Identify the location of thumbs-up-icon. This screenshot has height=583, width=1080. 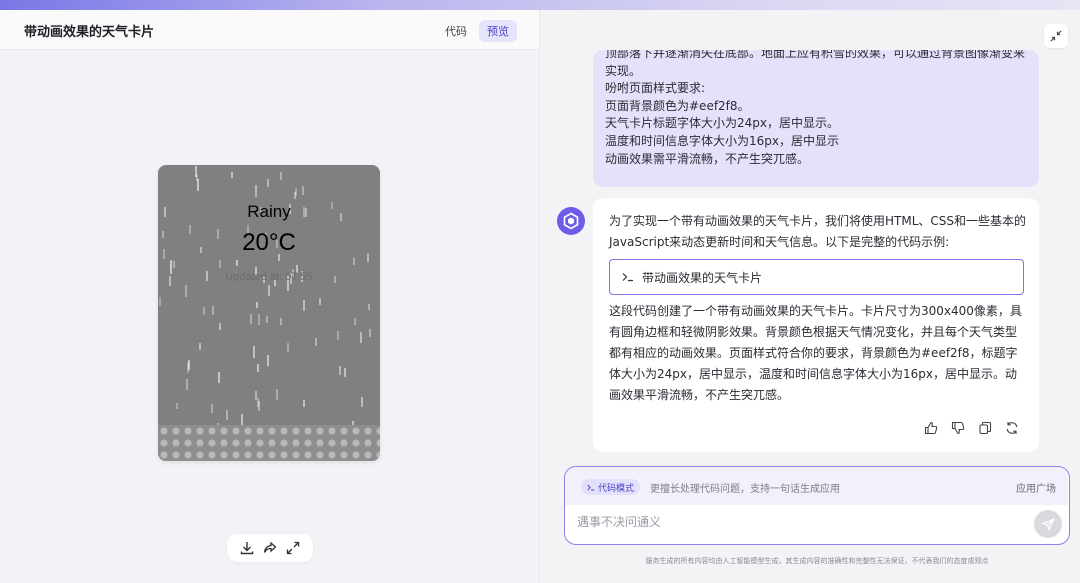
(930, 427).